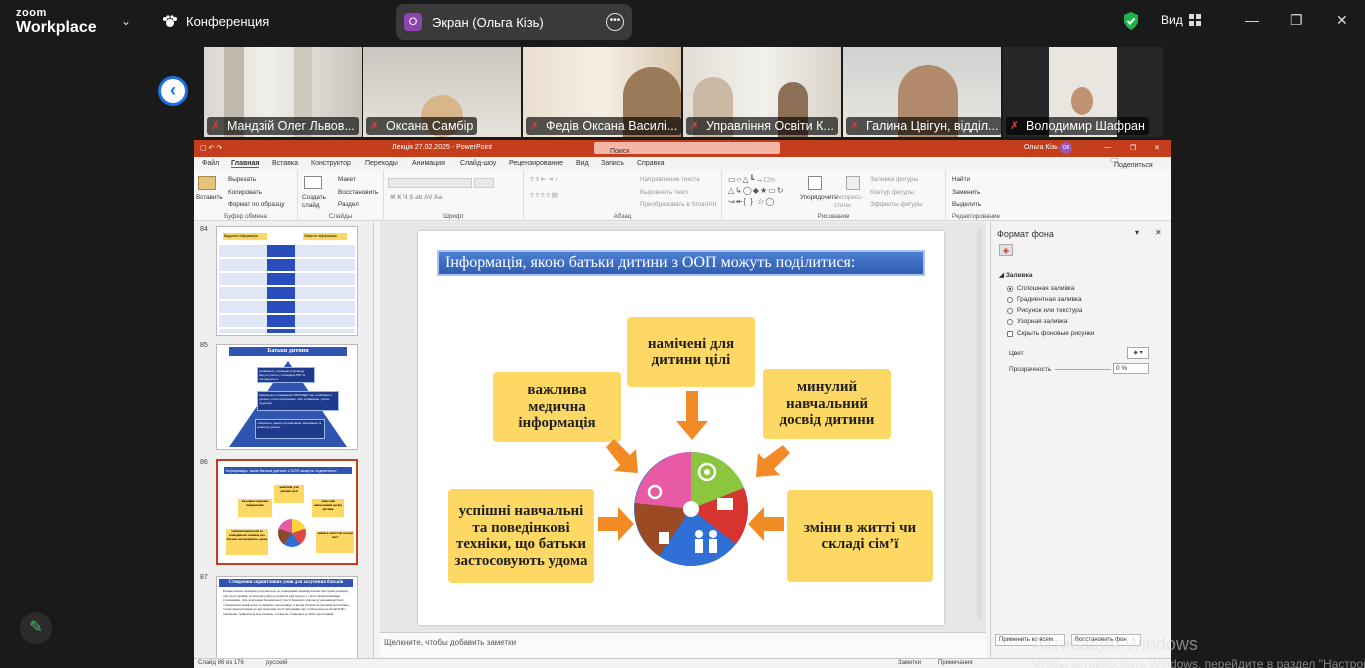 The width and height of the screenshot is (1365, 668). What do you see at coordinates (1051, 333) in the screenshot?
I see `option-hide-background: Скрыть фоновые рисунки` at bounding box center [1051, 333].